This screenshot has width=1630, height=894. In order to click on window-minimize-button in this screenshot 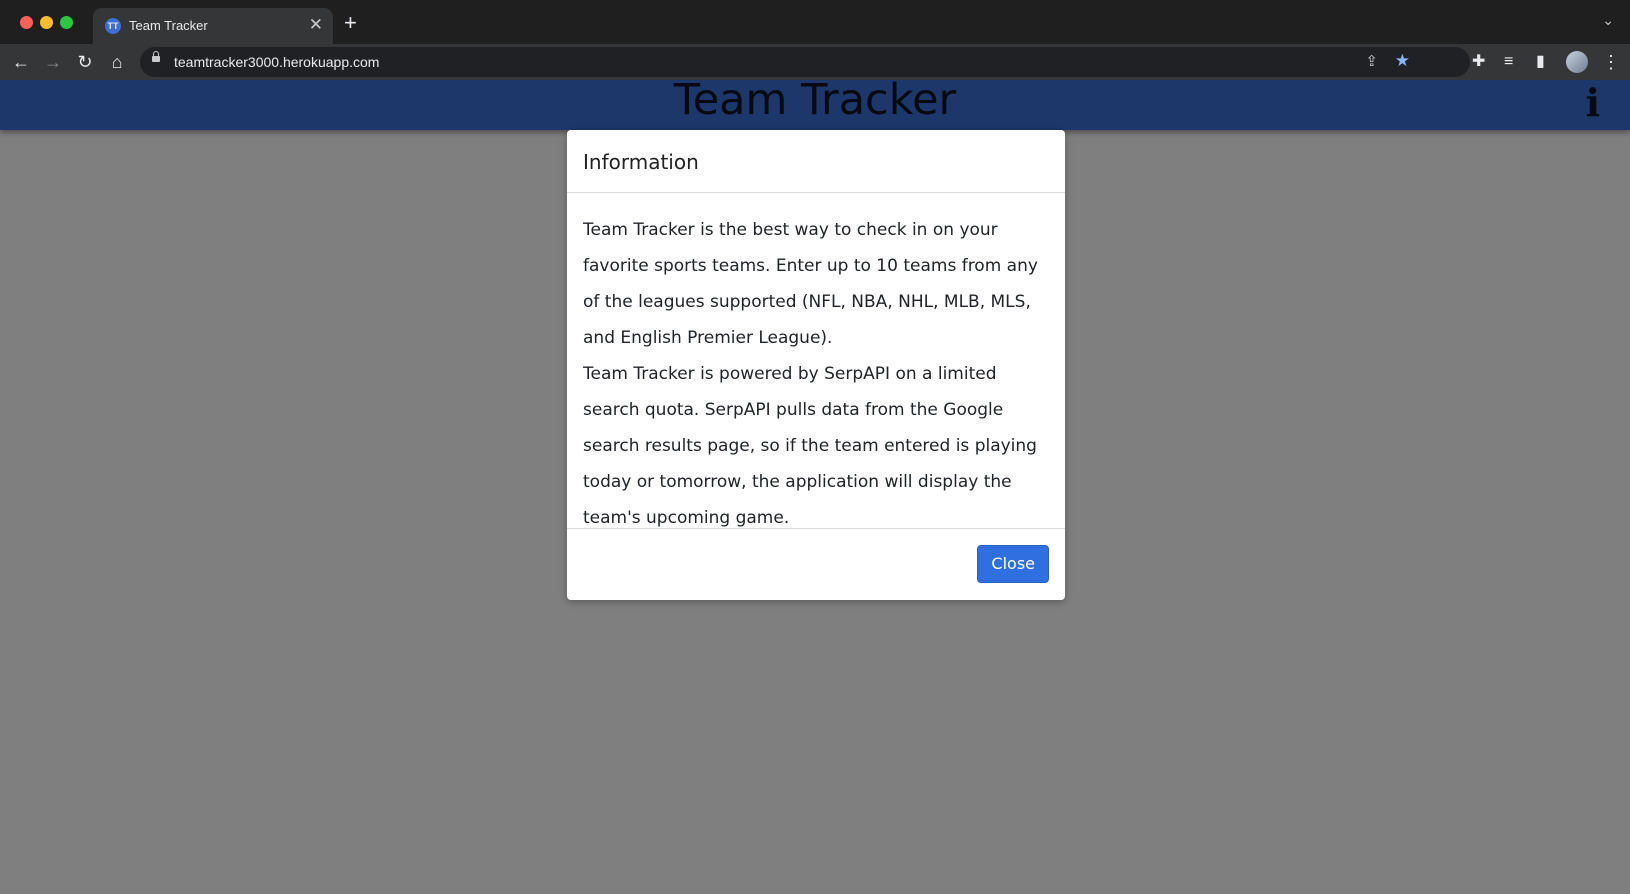, I will do `click(46, 22)`.